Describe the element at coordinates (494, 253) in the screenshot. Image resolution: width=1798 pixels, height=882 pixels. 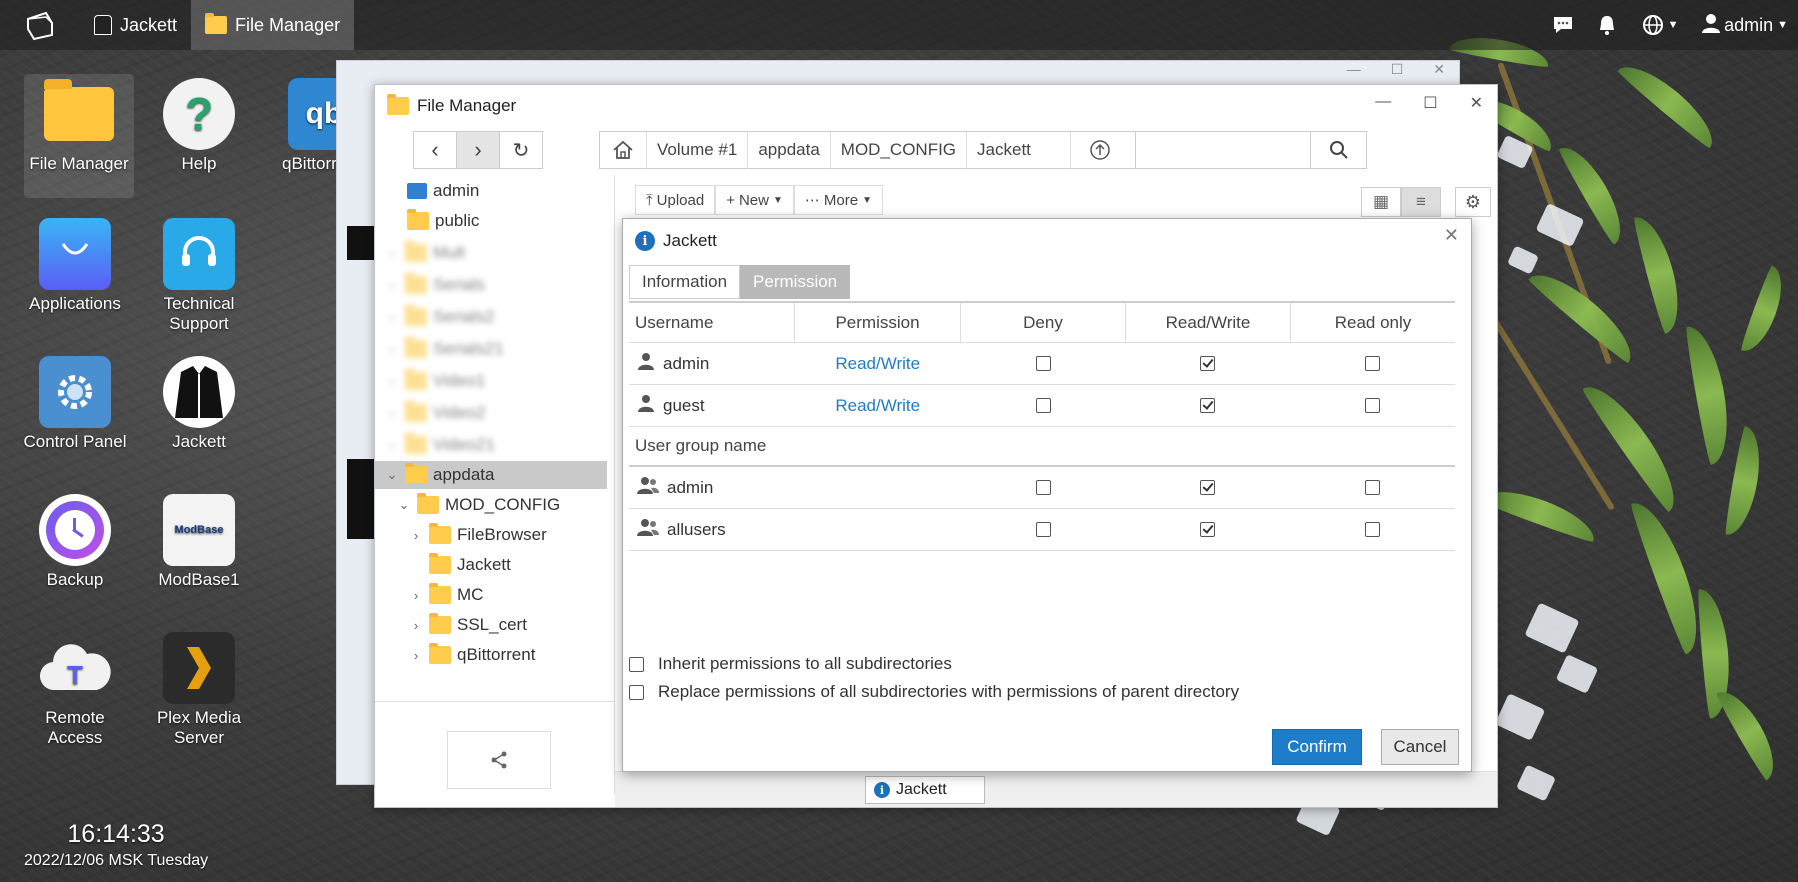
I see `tree-item: › Mult` at that location.